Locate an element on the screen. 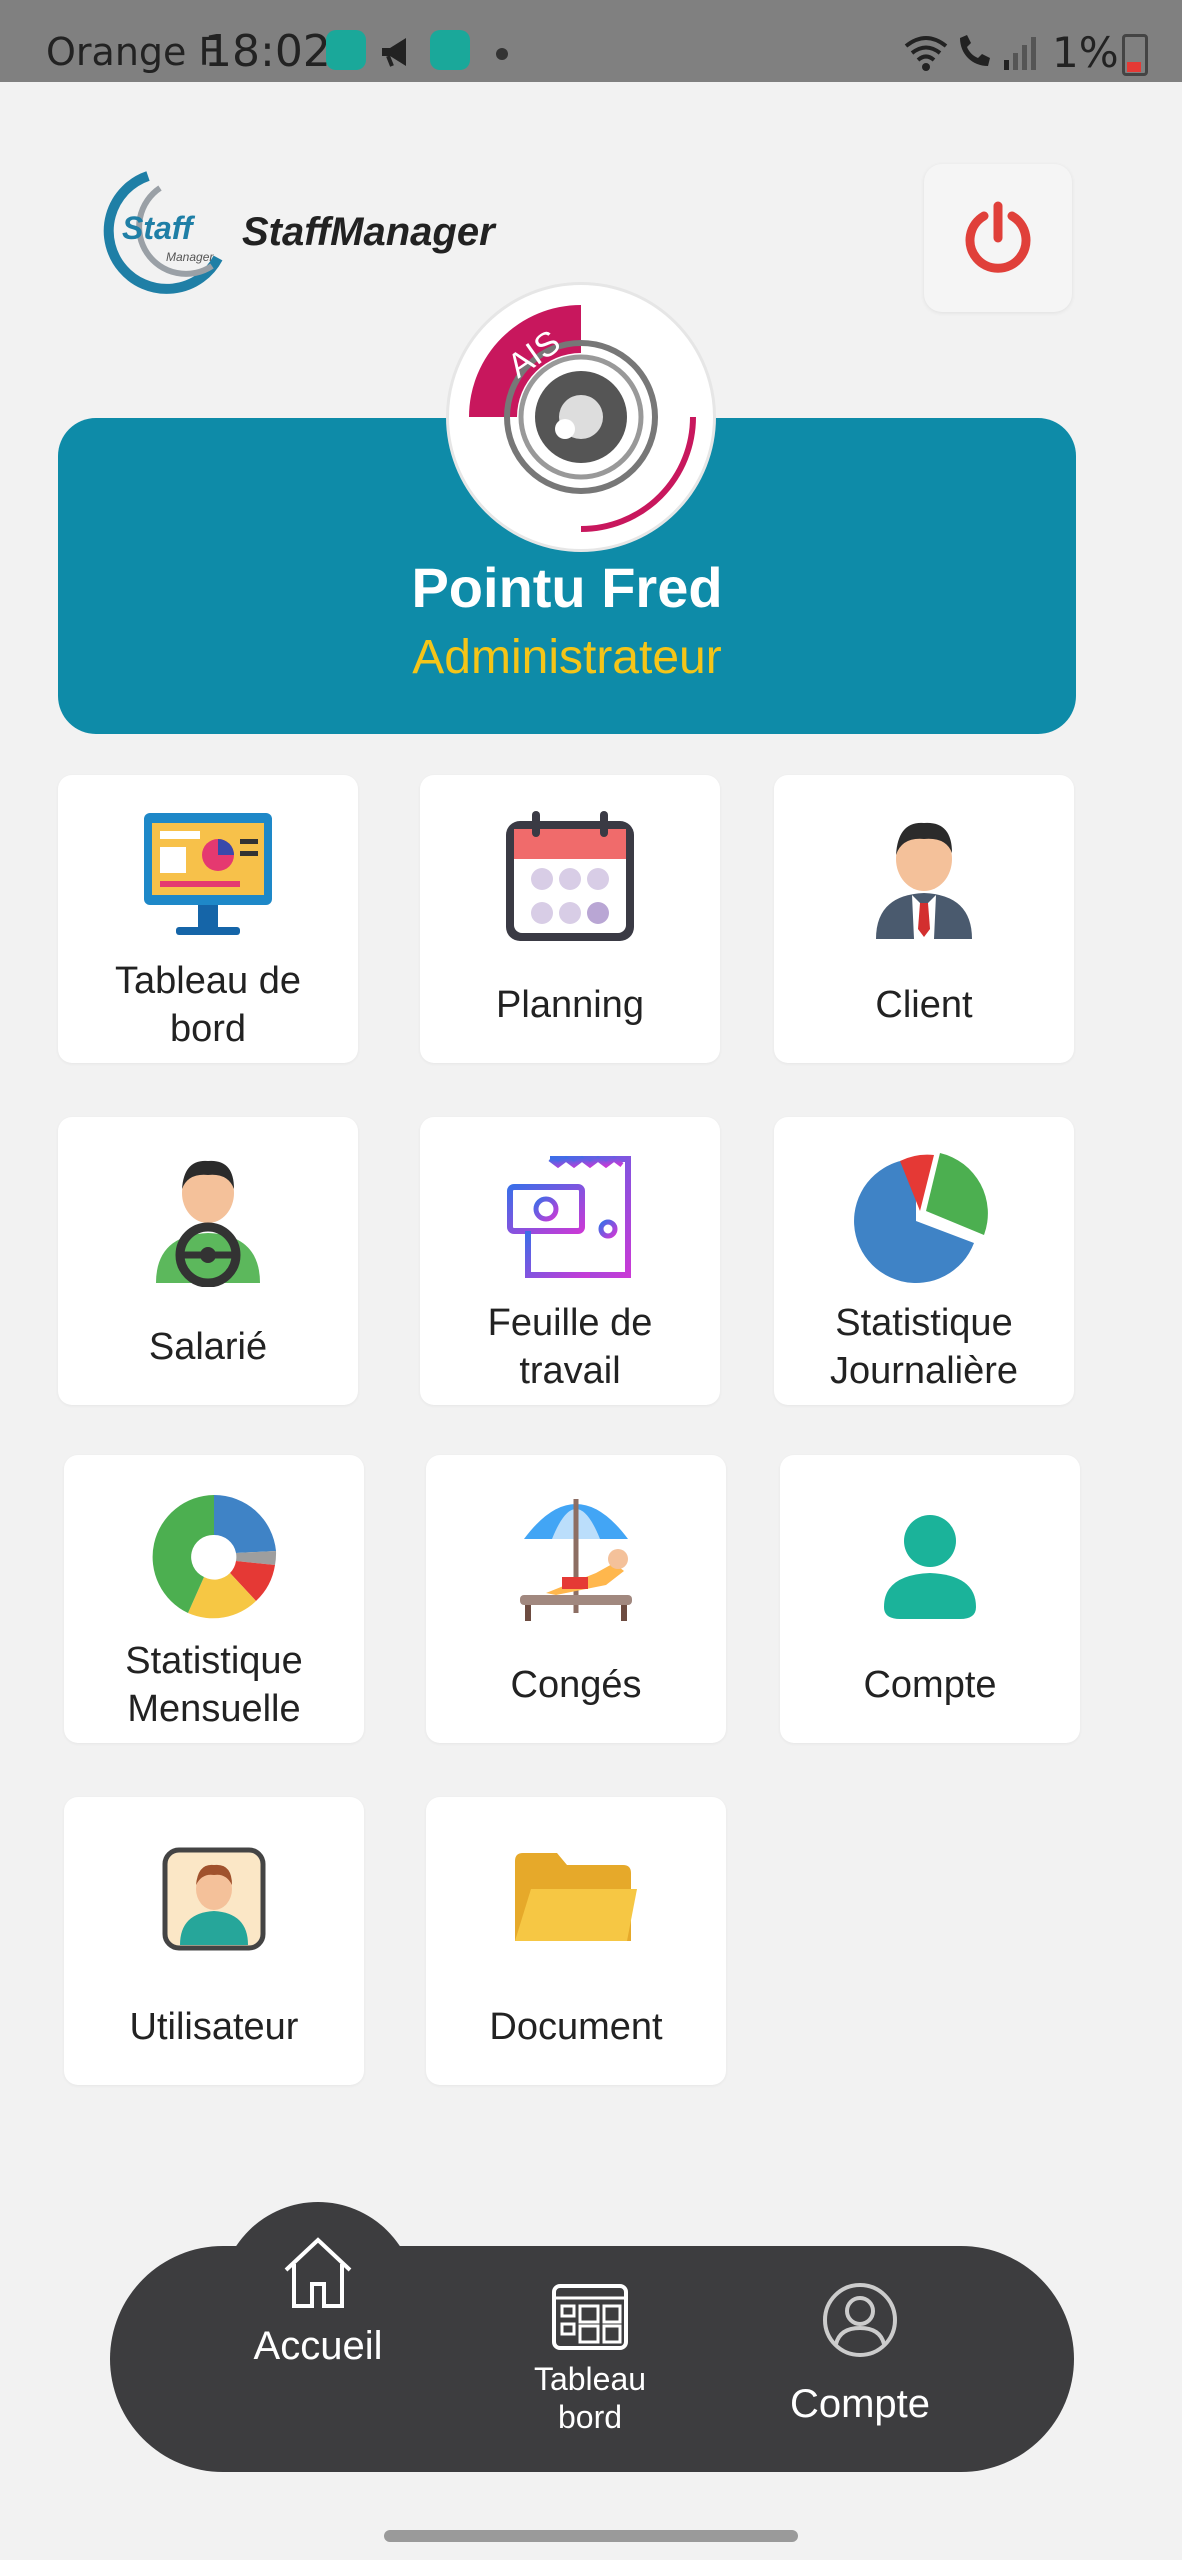  wifi-call-icon is located at coordinates (974, 55).